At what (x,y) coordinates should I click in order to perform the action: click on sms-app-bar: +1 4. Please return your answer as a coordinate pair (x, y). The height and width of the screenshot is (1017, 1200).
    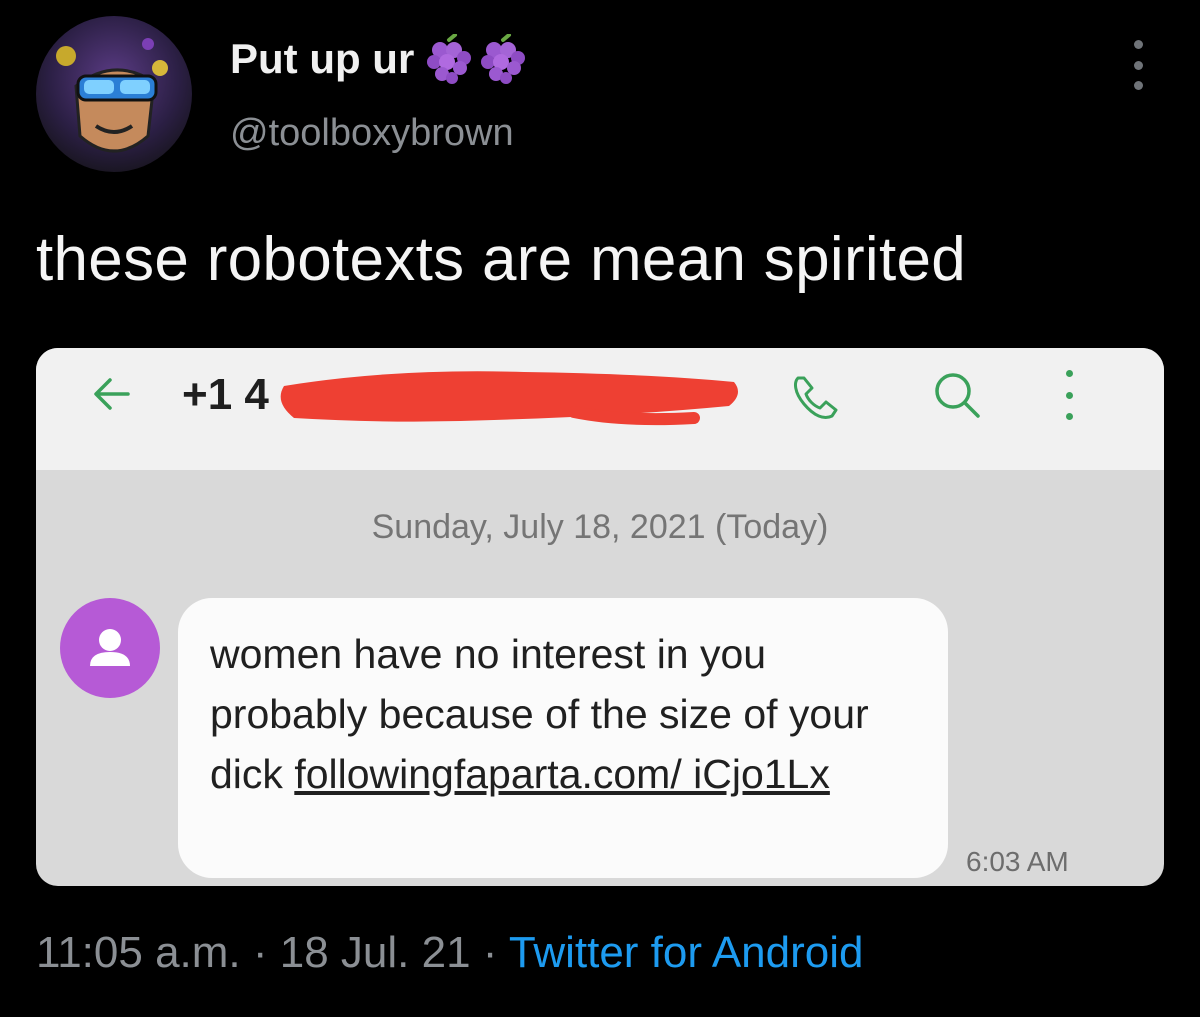
    Looking at the image, I should click on (600, 409).